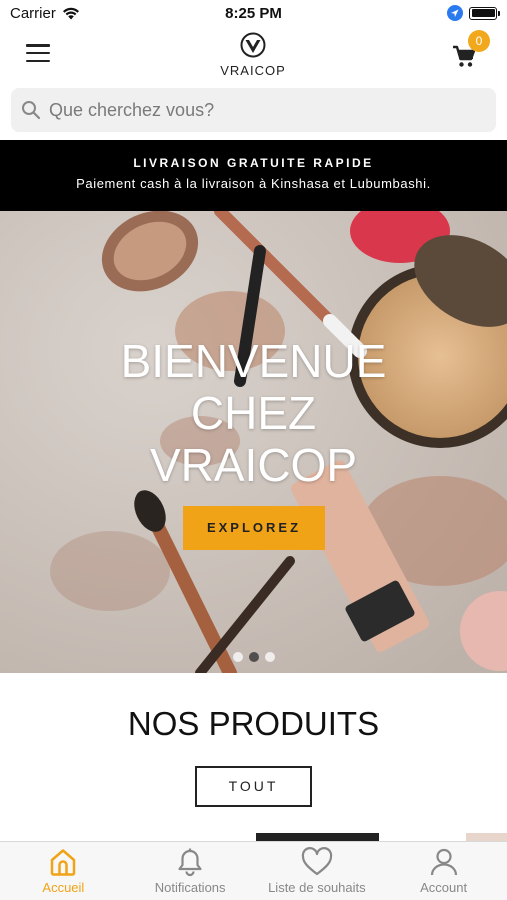 The image size is (507, 900). I want to click on promo-title: LIVRAISON GRATUITE RAPIDE, so click(253, 163).